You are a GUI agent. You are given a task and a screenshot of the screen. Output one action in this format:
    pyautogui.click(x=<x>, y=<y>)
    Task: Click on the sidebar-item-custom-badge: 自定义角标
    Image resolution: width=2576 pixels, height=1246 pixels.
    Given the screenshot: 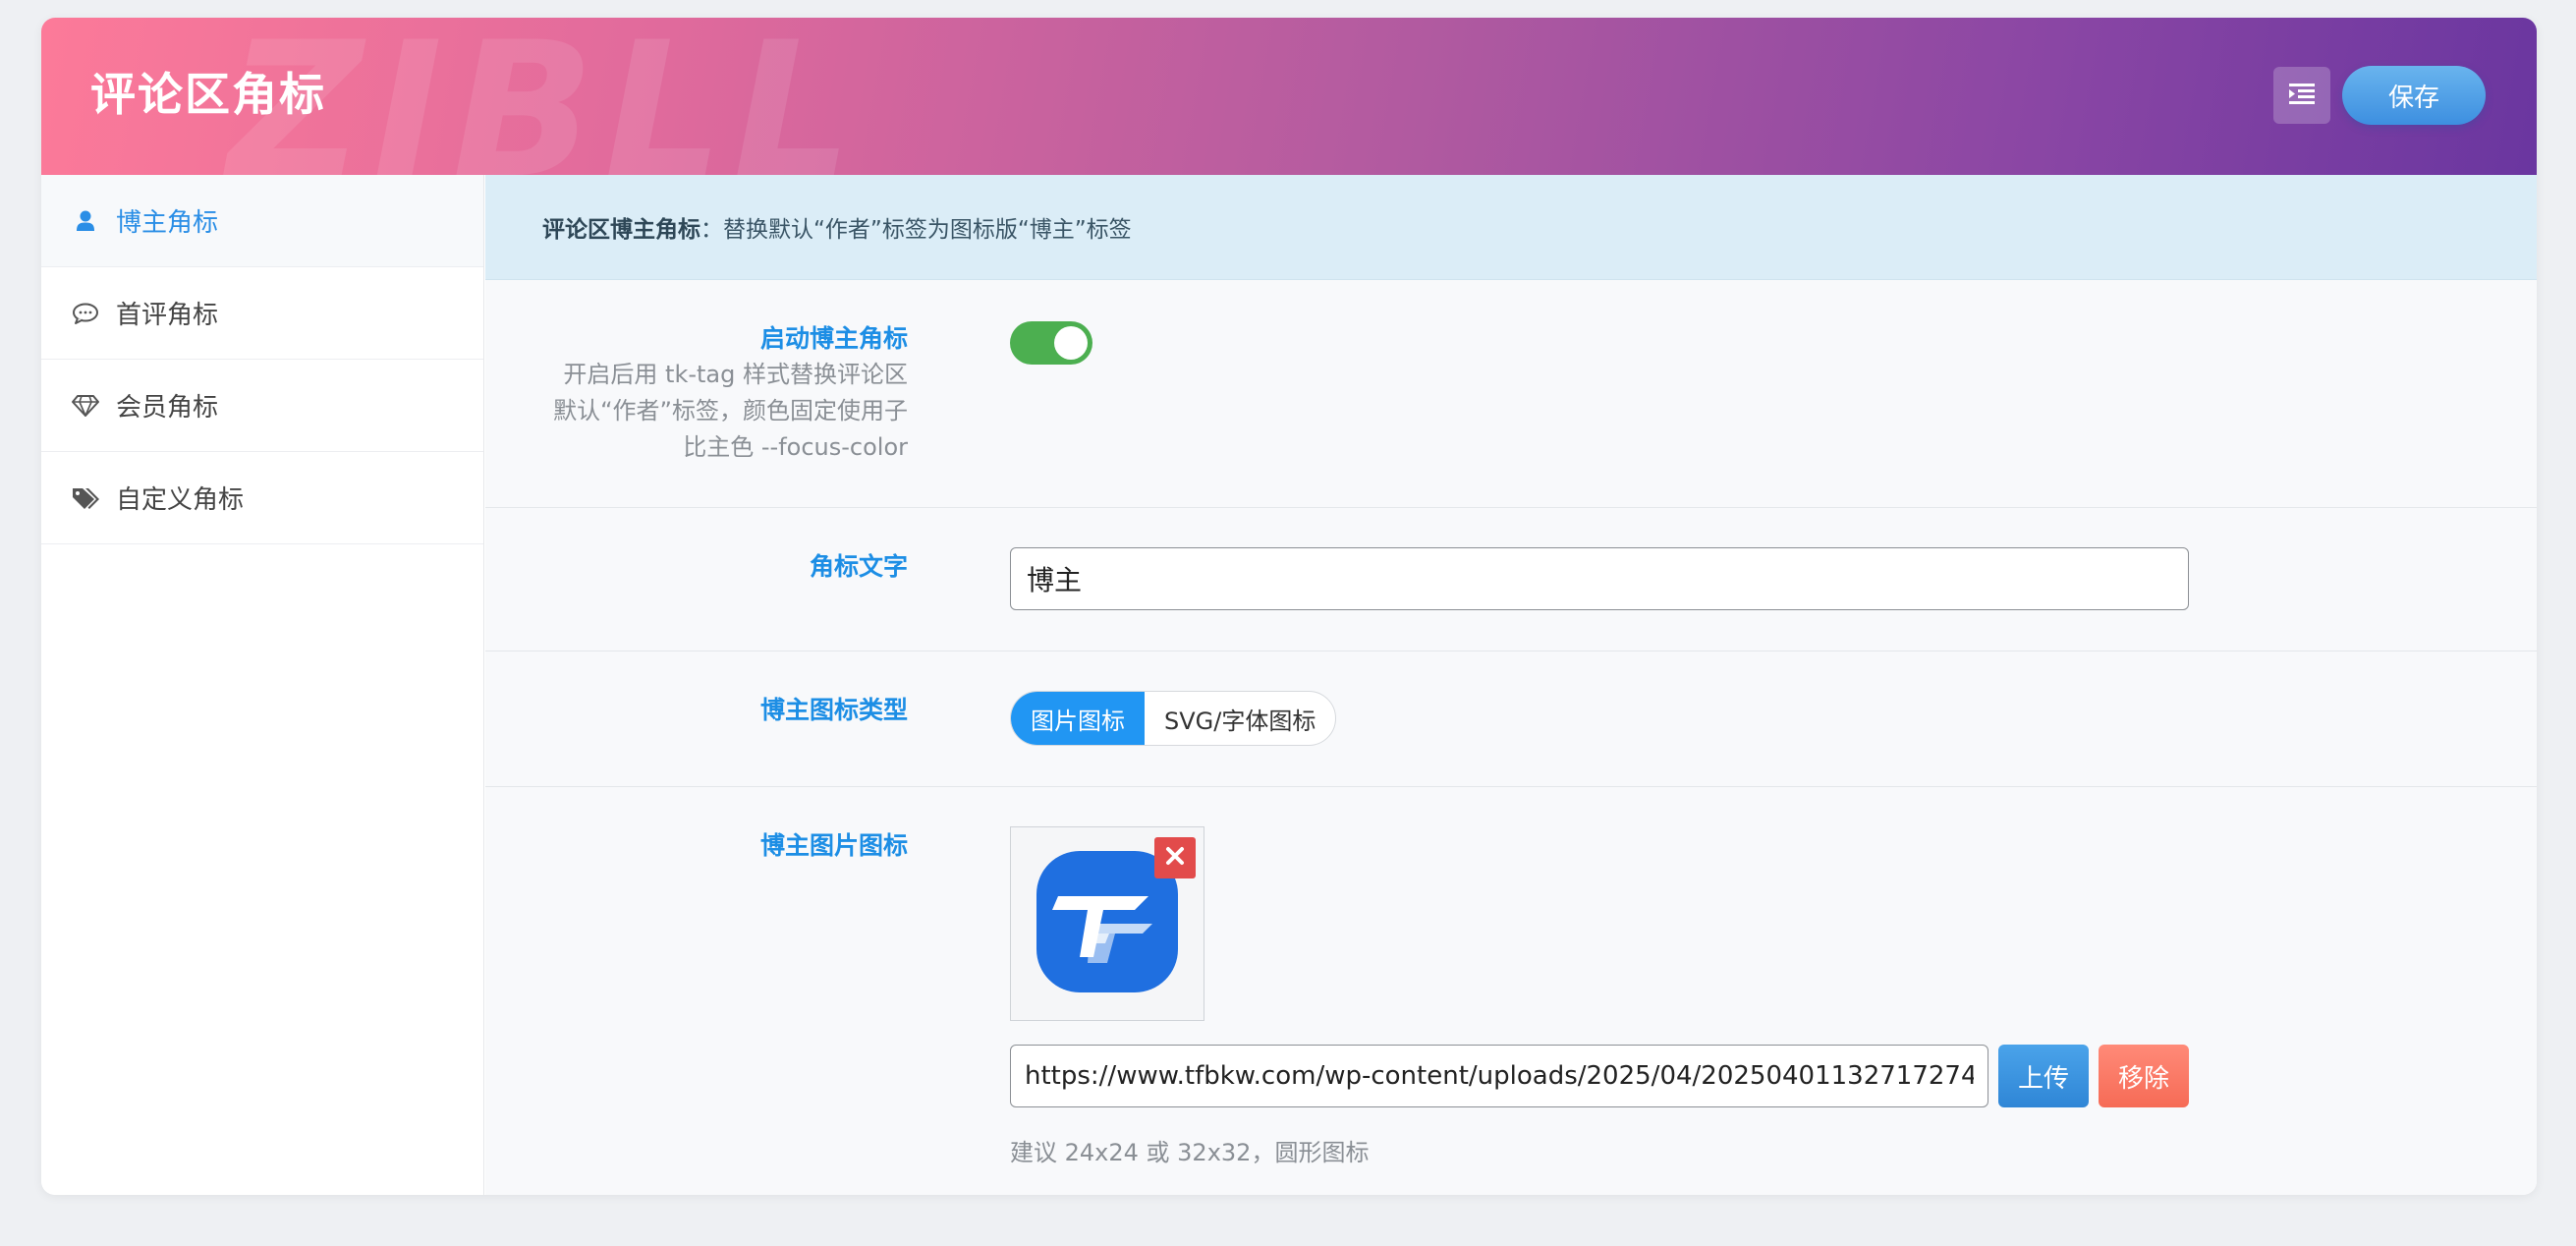 What is the action you would take?
    pyautogui.click(x=262, y=498)
    